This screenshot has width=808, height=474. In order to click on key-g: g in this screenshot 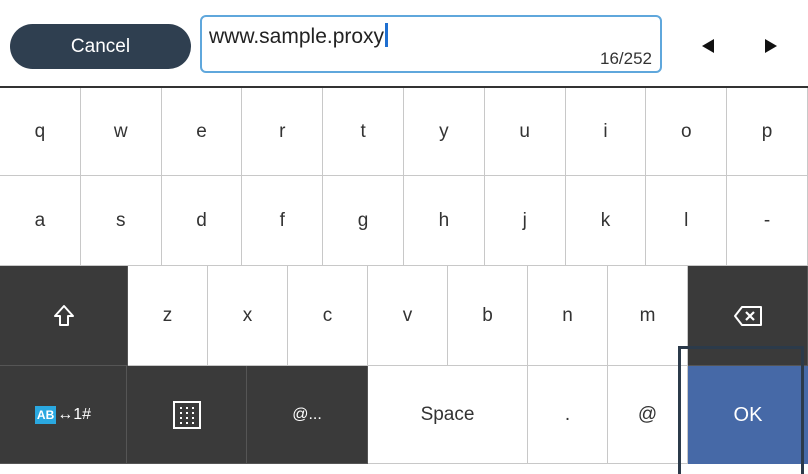, I will do `click(363, 221)`.